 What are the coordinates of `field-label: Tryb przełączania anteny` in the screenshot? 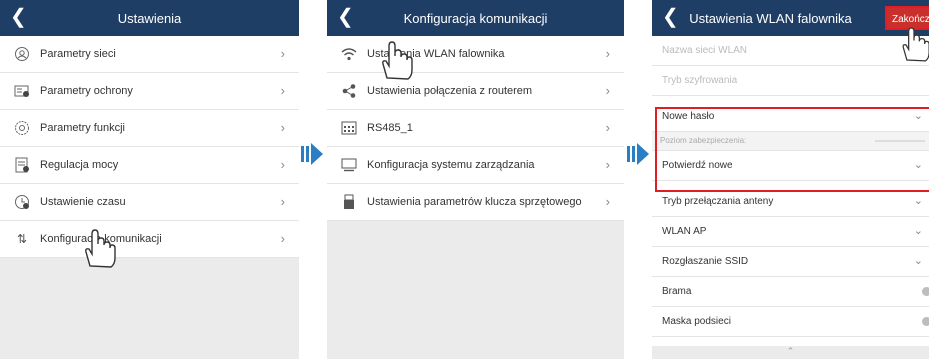 It's located at (718, 201).